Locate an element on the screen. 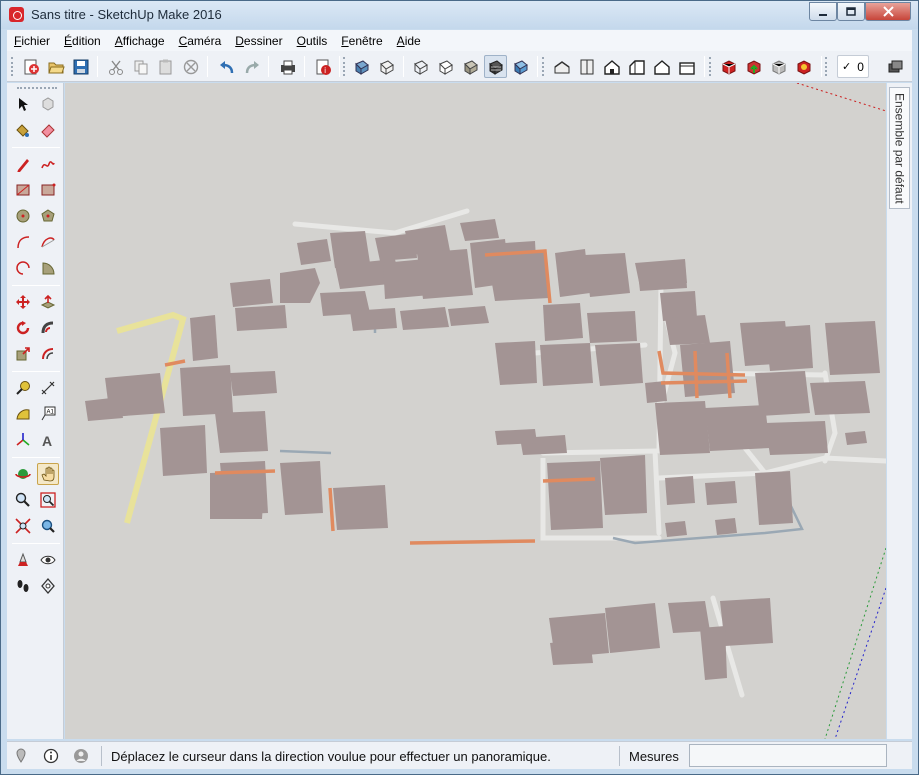  select-tool is located at coordinates (23, 104).